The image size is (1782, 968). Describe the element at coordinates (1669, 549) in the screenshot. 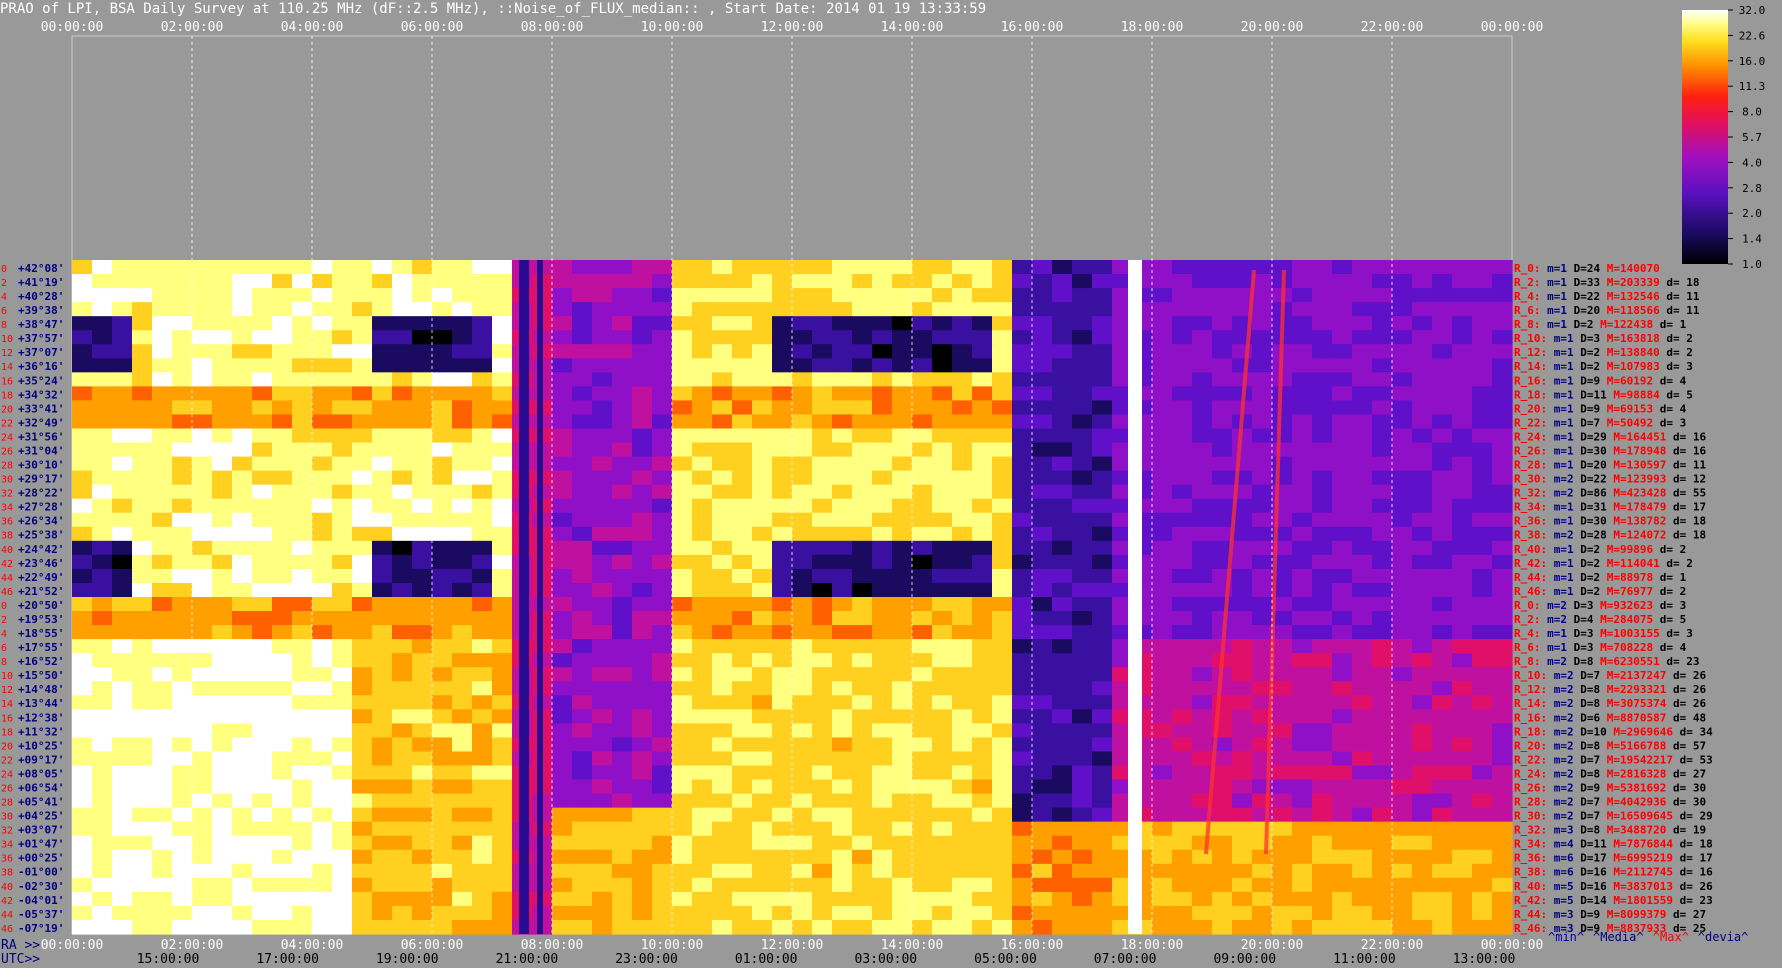

I see `row-stat-part: d= 2` at that location.